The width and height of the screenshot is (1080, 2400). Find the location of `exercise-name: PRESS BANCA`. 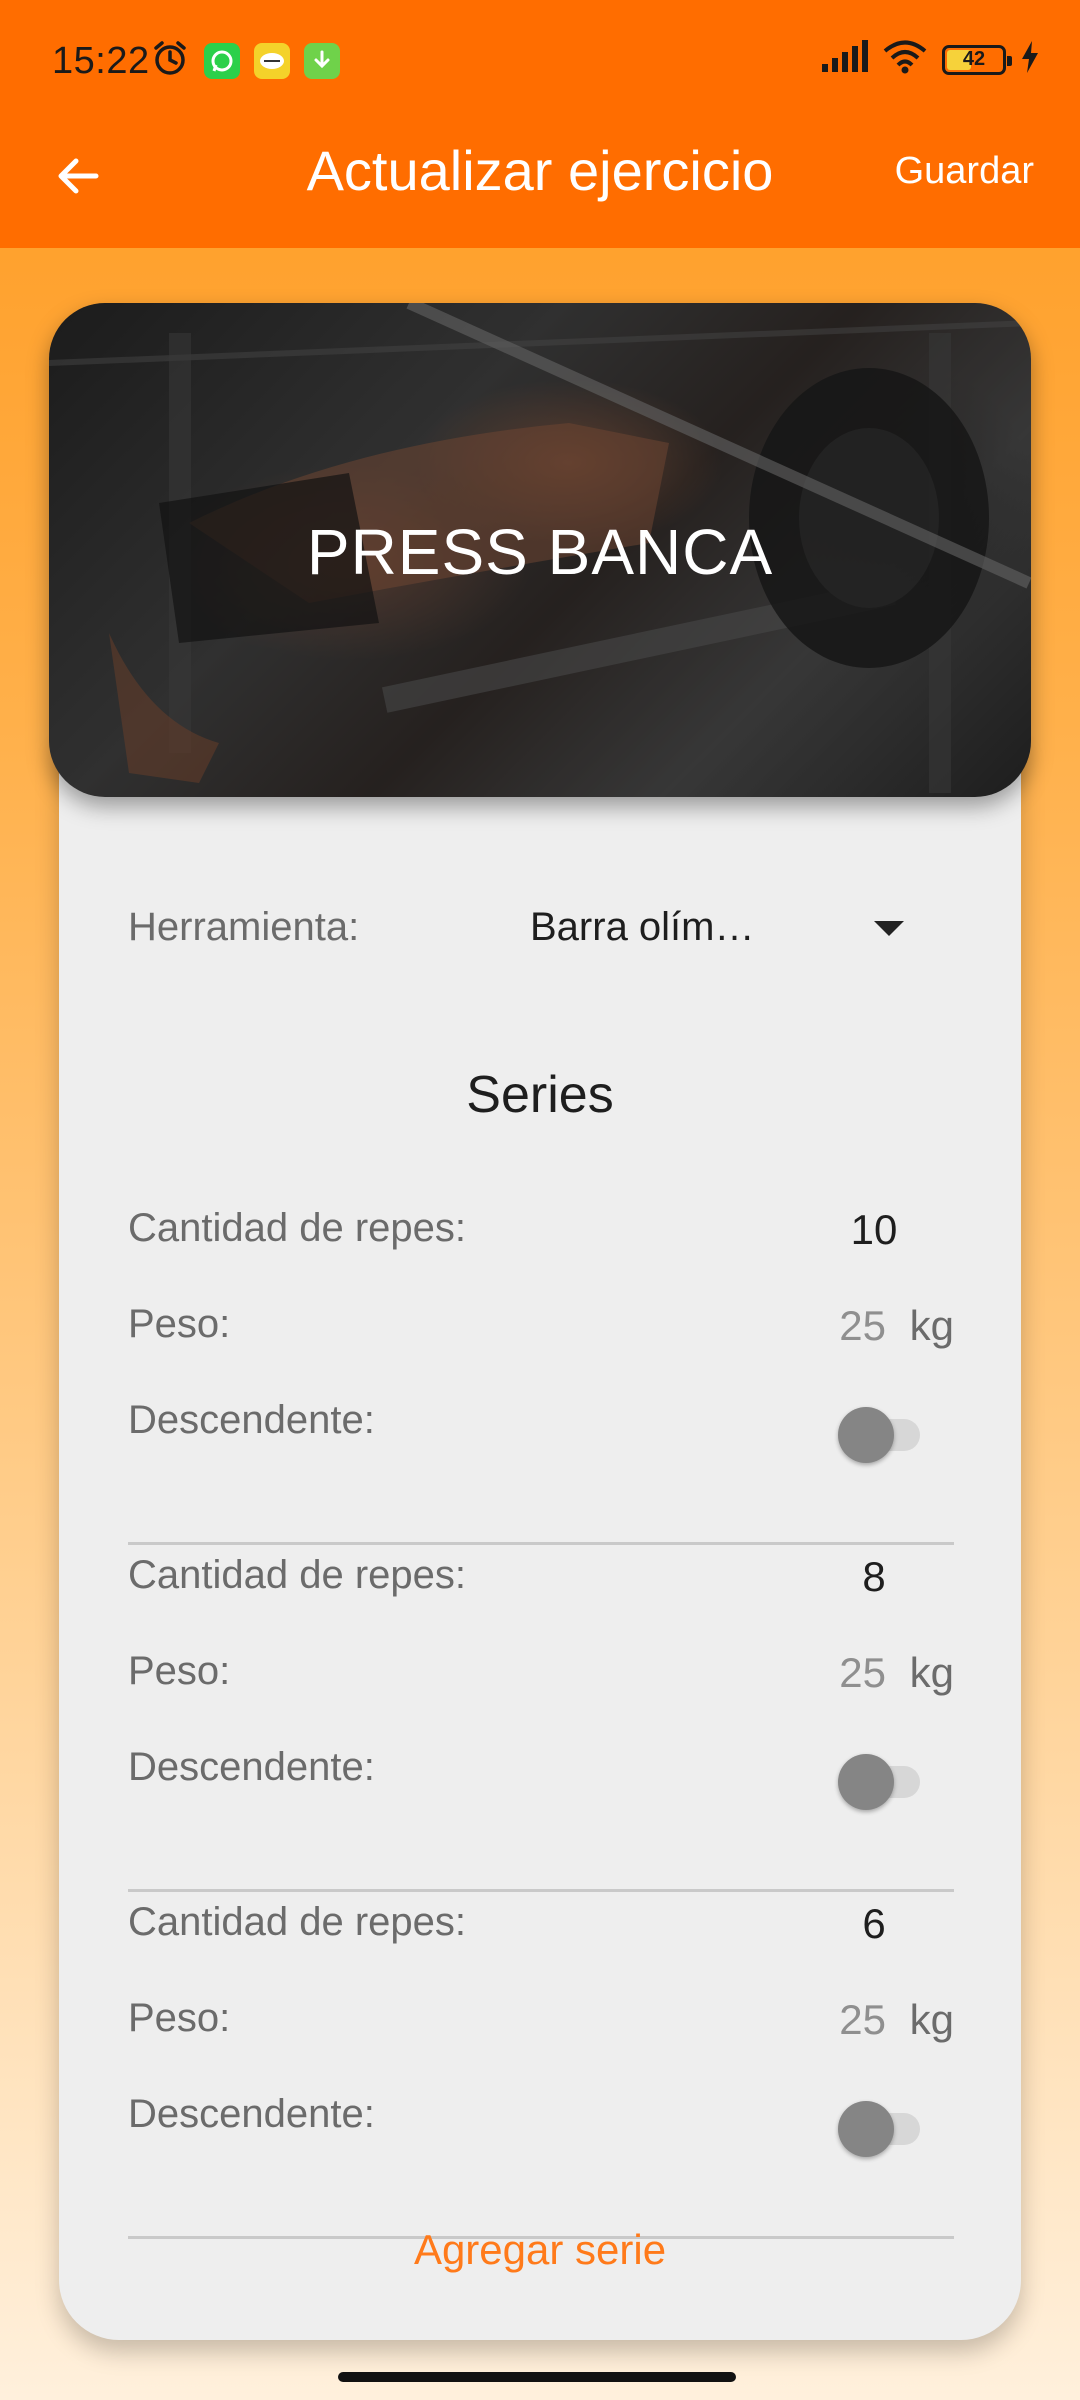

exercise-name: PRESS BANCA is located at coordinates (540, 552).